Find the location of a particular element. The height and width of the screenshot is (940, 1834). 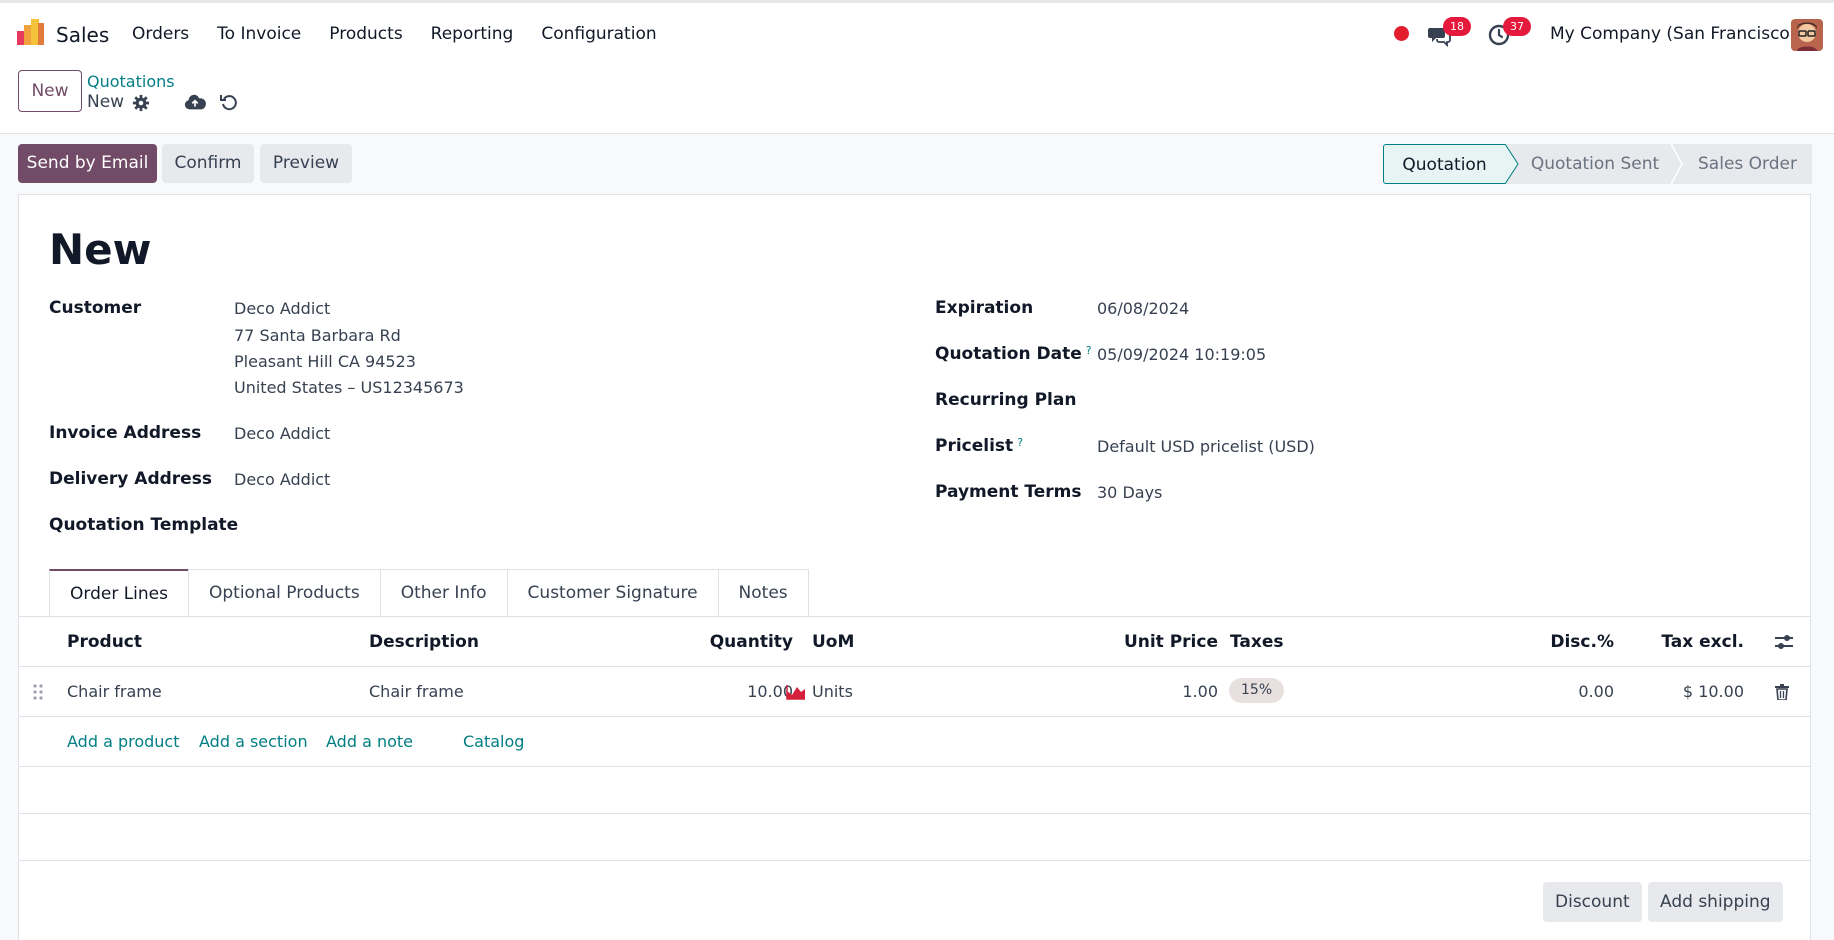

cell-discount: 0.00 is located at coordinates (1556, 691).